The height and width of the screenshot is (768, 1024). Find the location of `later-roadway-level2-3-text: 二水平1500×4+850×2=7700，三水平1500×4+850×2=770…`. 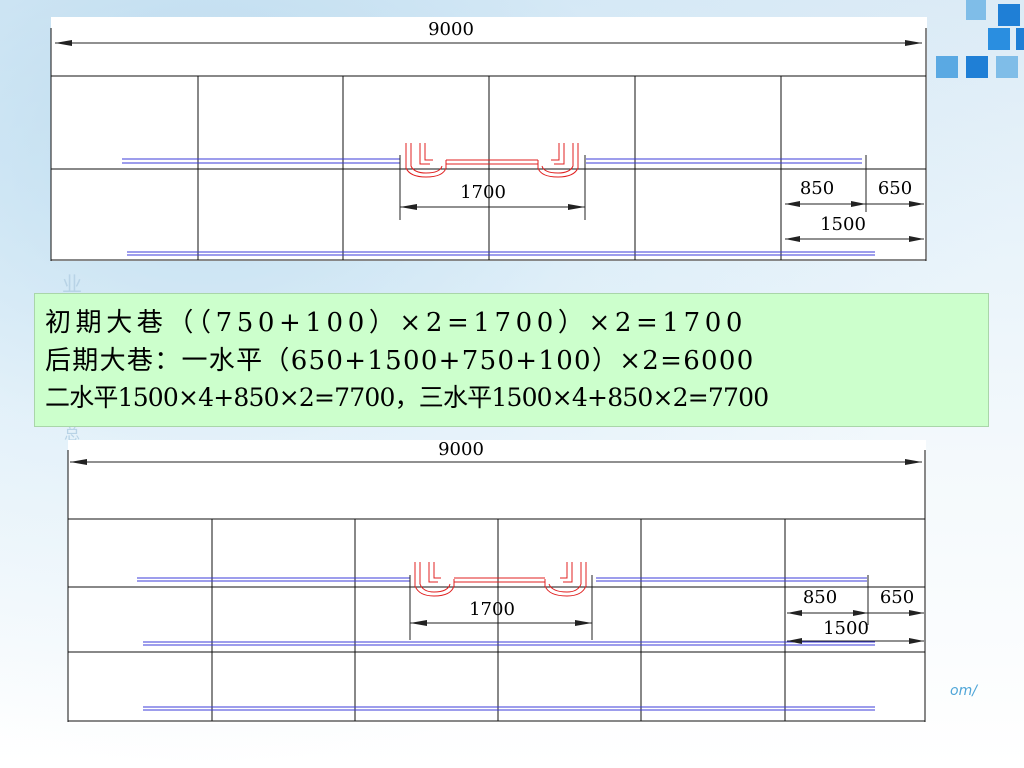

later-roadway-level2-3-text: 二水平1500×4+850×2=7700，三水平1500×4+850×2=770… is located at coordinates (407, 397).